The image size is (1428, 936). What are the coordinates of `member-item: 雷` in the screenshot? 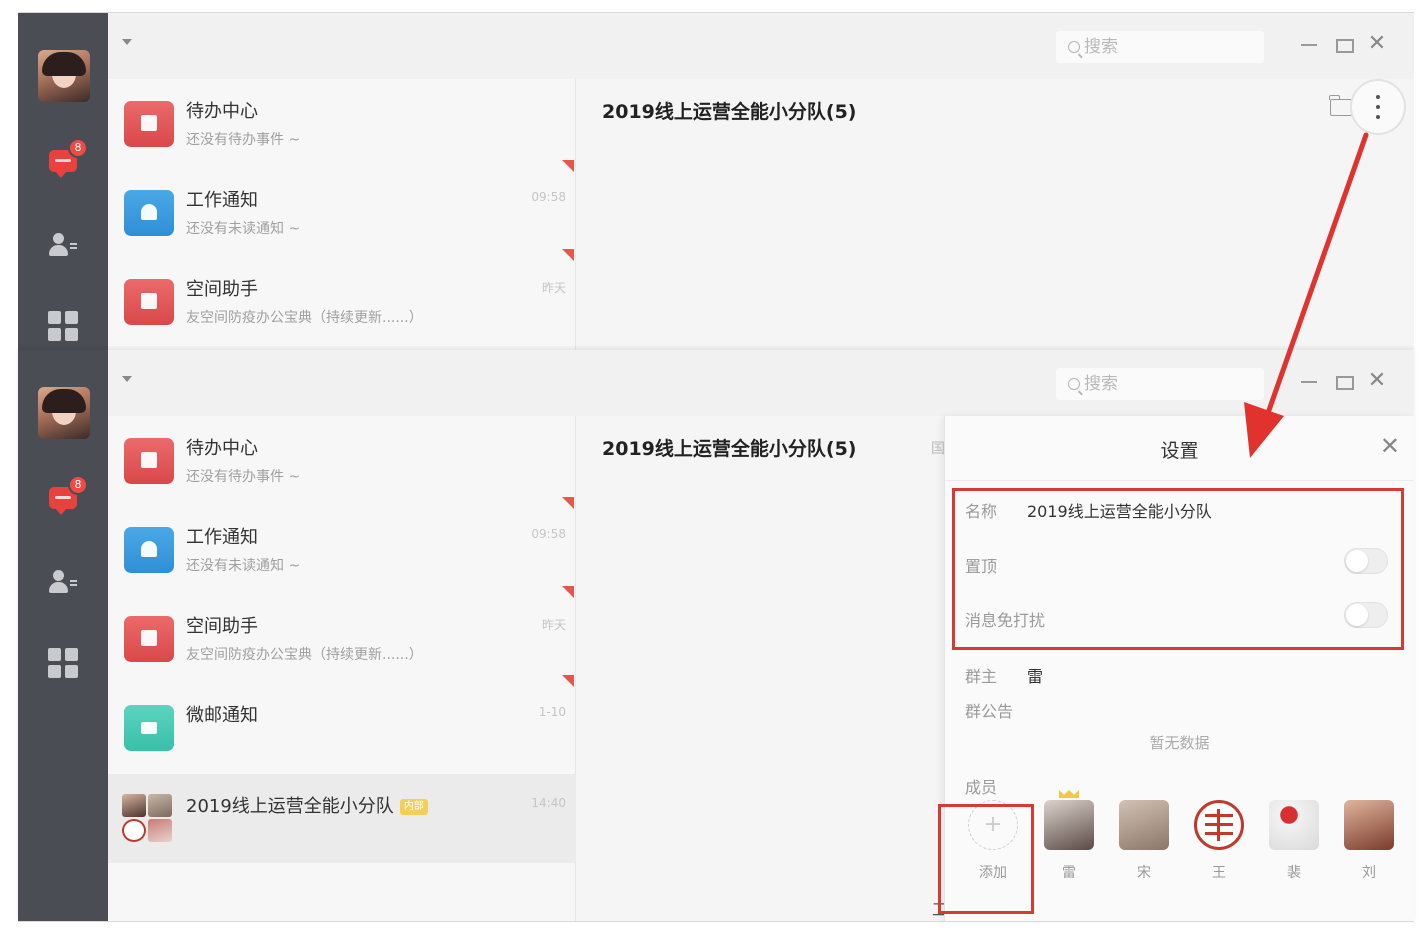 It's located at (1069, 836).